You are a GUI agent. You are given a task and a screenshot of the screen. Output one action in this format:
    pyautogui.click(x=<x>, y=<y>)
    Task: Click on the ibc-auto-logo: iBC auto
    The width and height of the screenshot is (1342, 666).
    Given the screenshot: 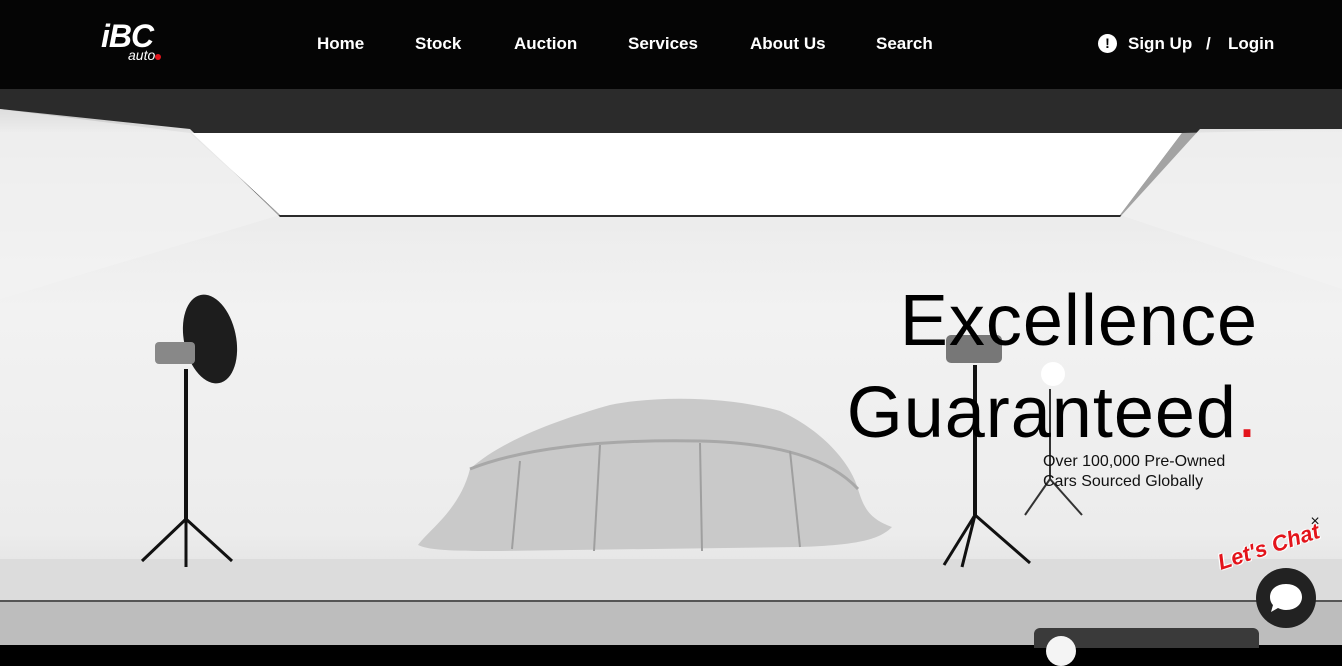 What is the action you would take?
    pyautogui.click(x=136, y=42)
    